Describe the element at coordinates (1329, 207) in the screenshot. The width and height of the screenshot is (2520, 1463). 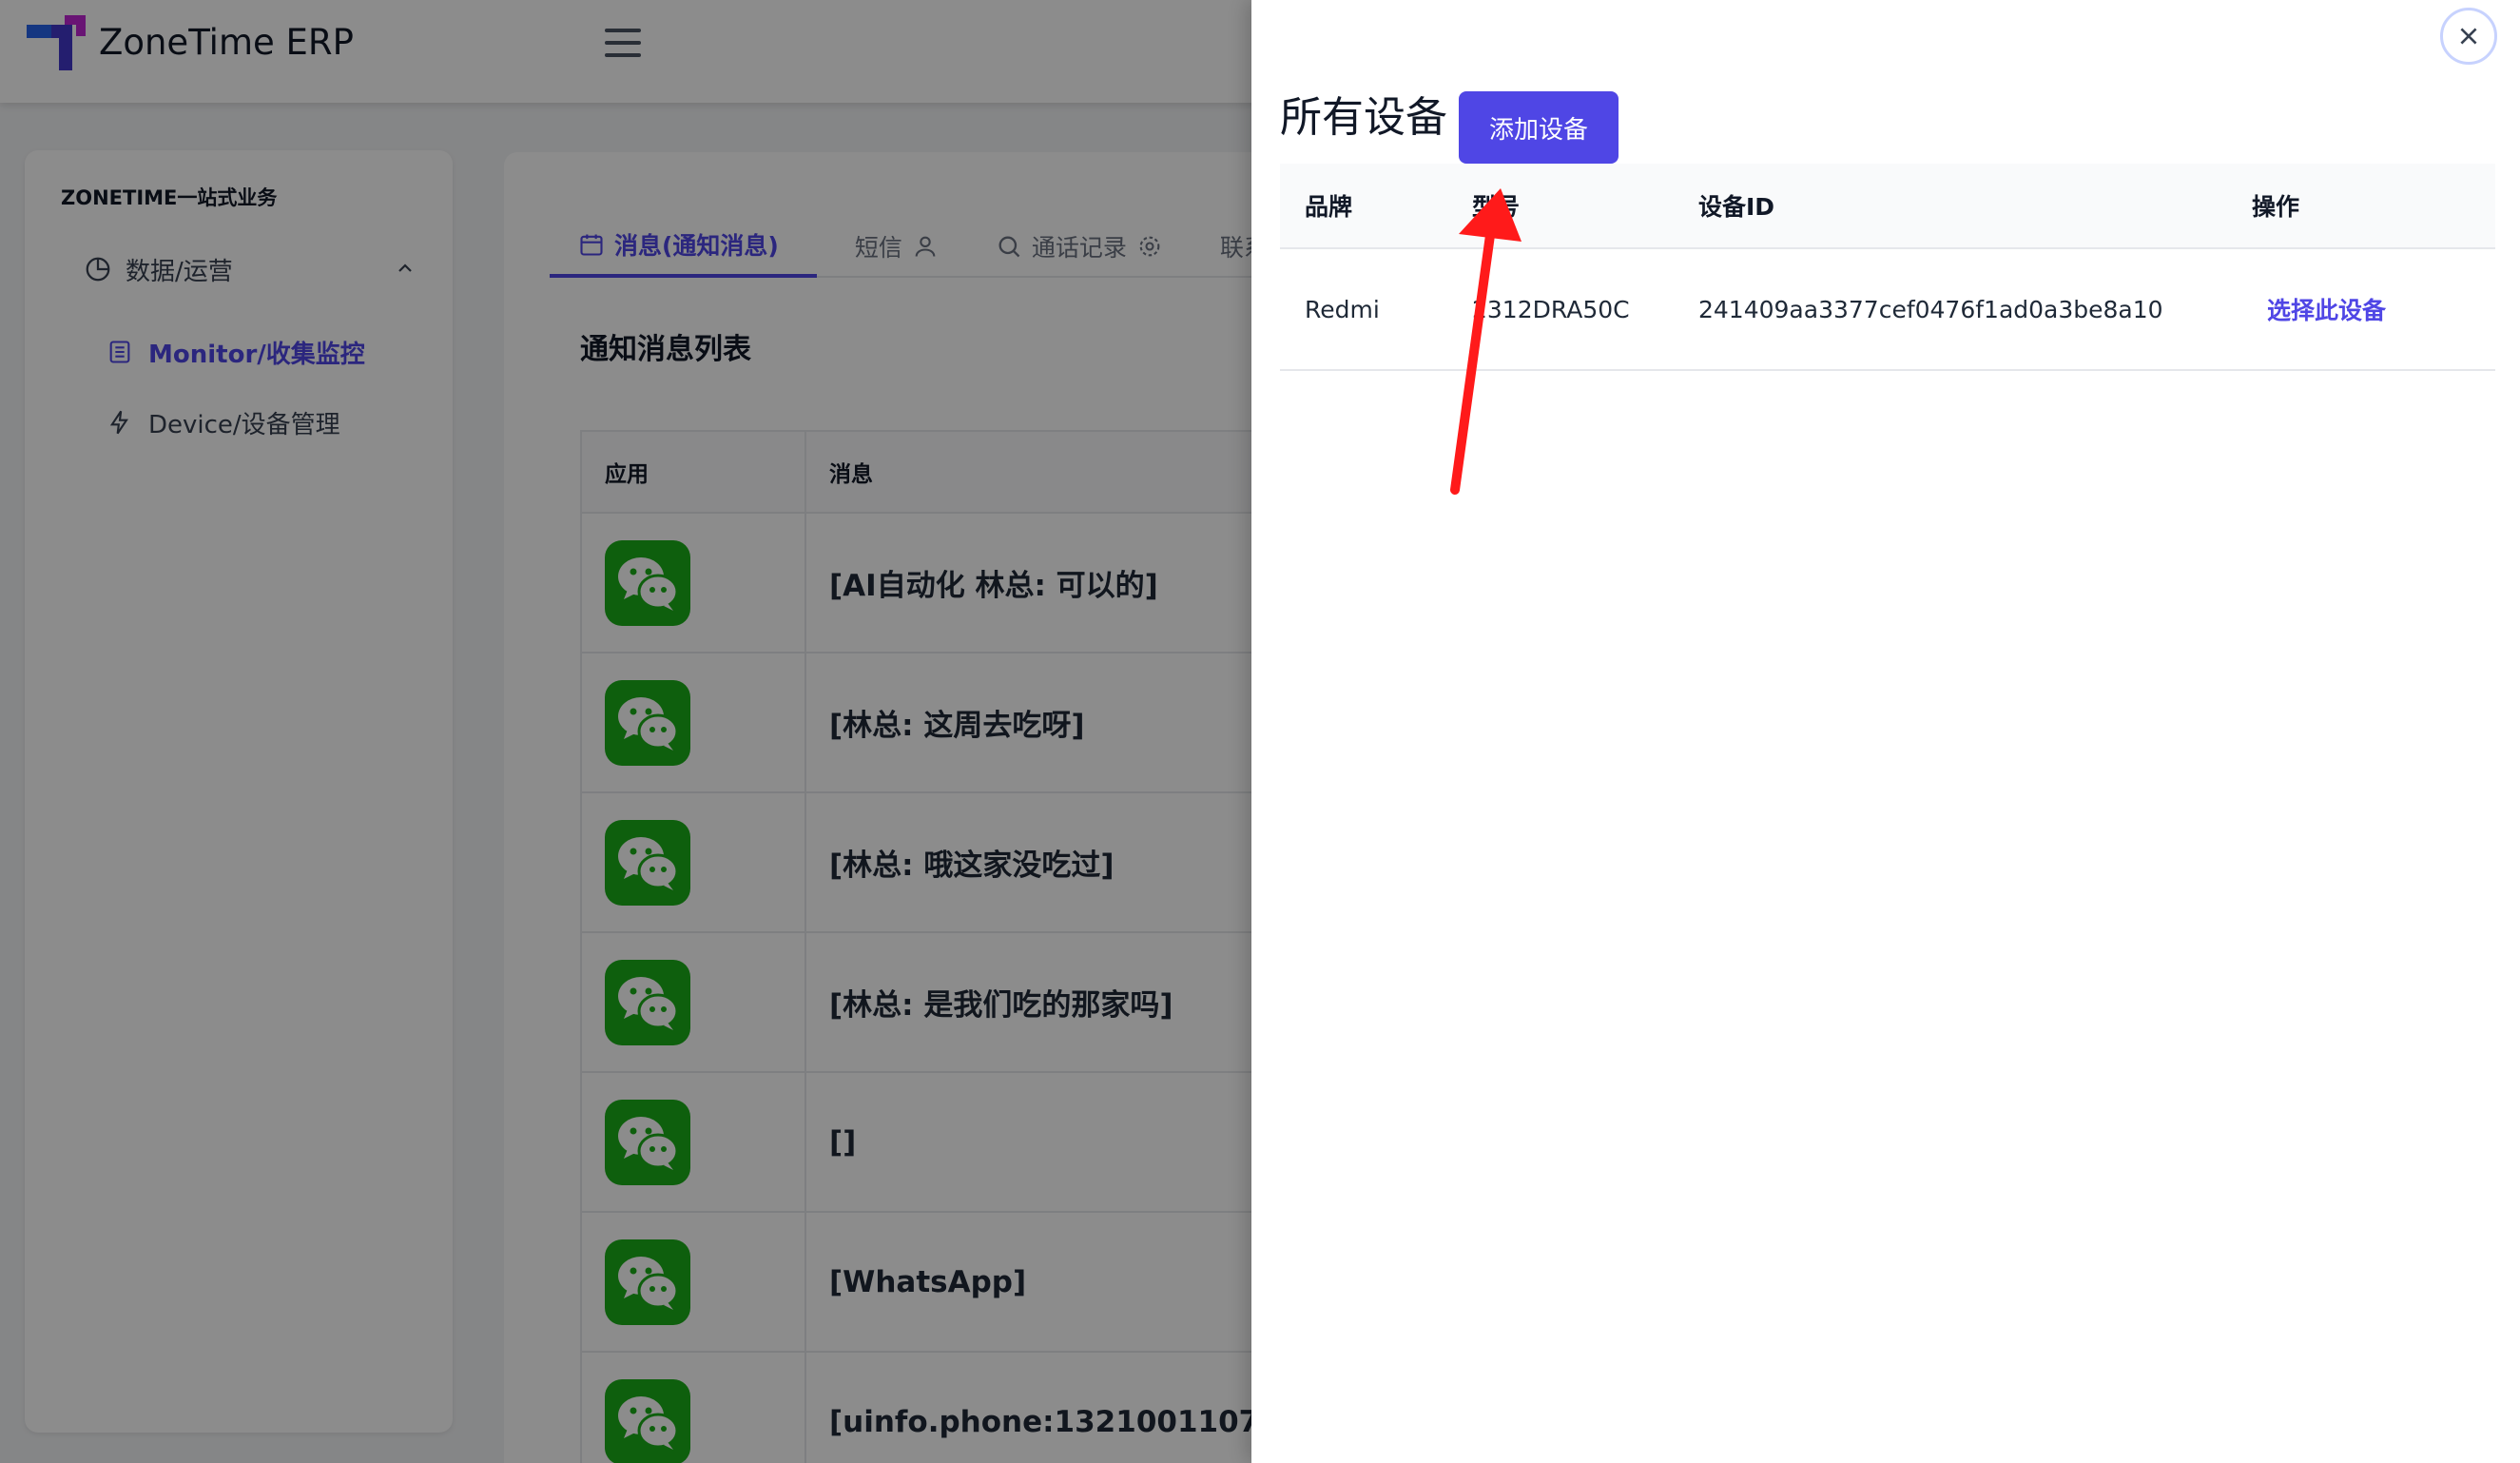
I see `column-header-brand: 品牌` at that location.